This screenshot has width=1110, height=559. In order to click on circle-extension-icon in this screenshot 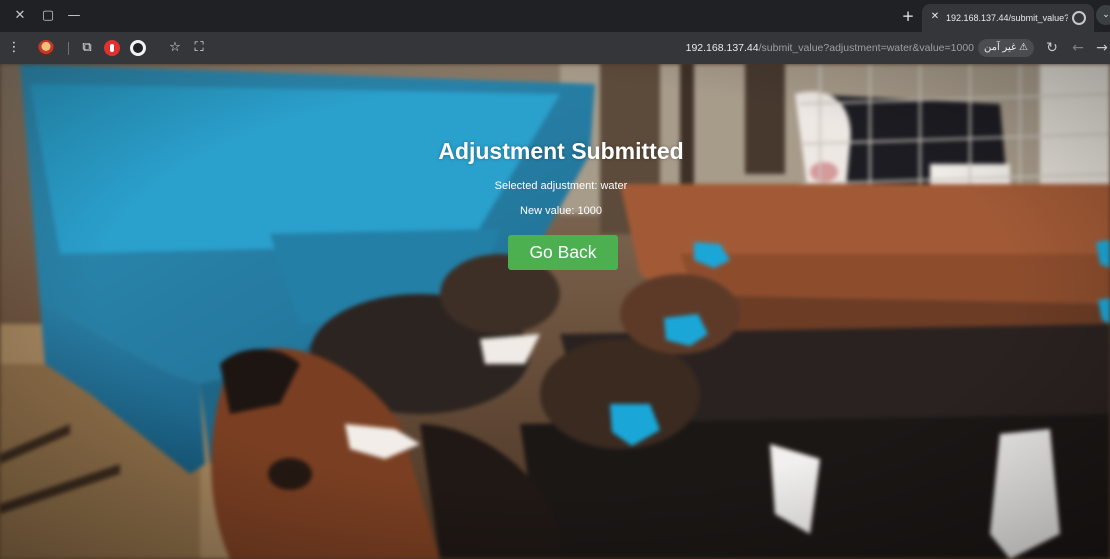, I will do `click(138, 48)`.